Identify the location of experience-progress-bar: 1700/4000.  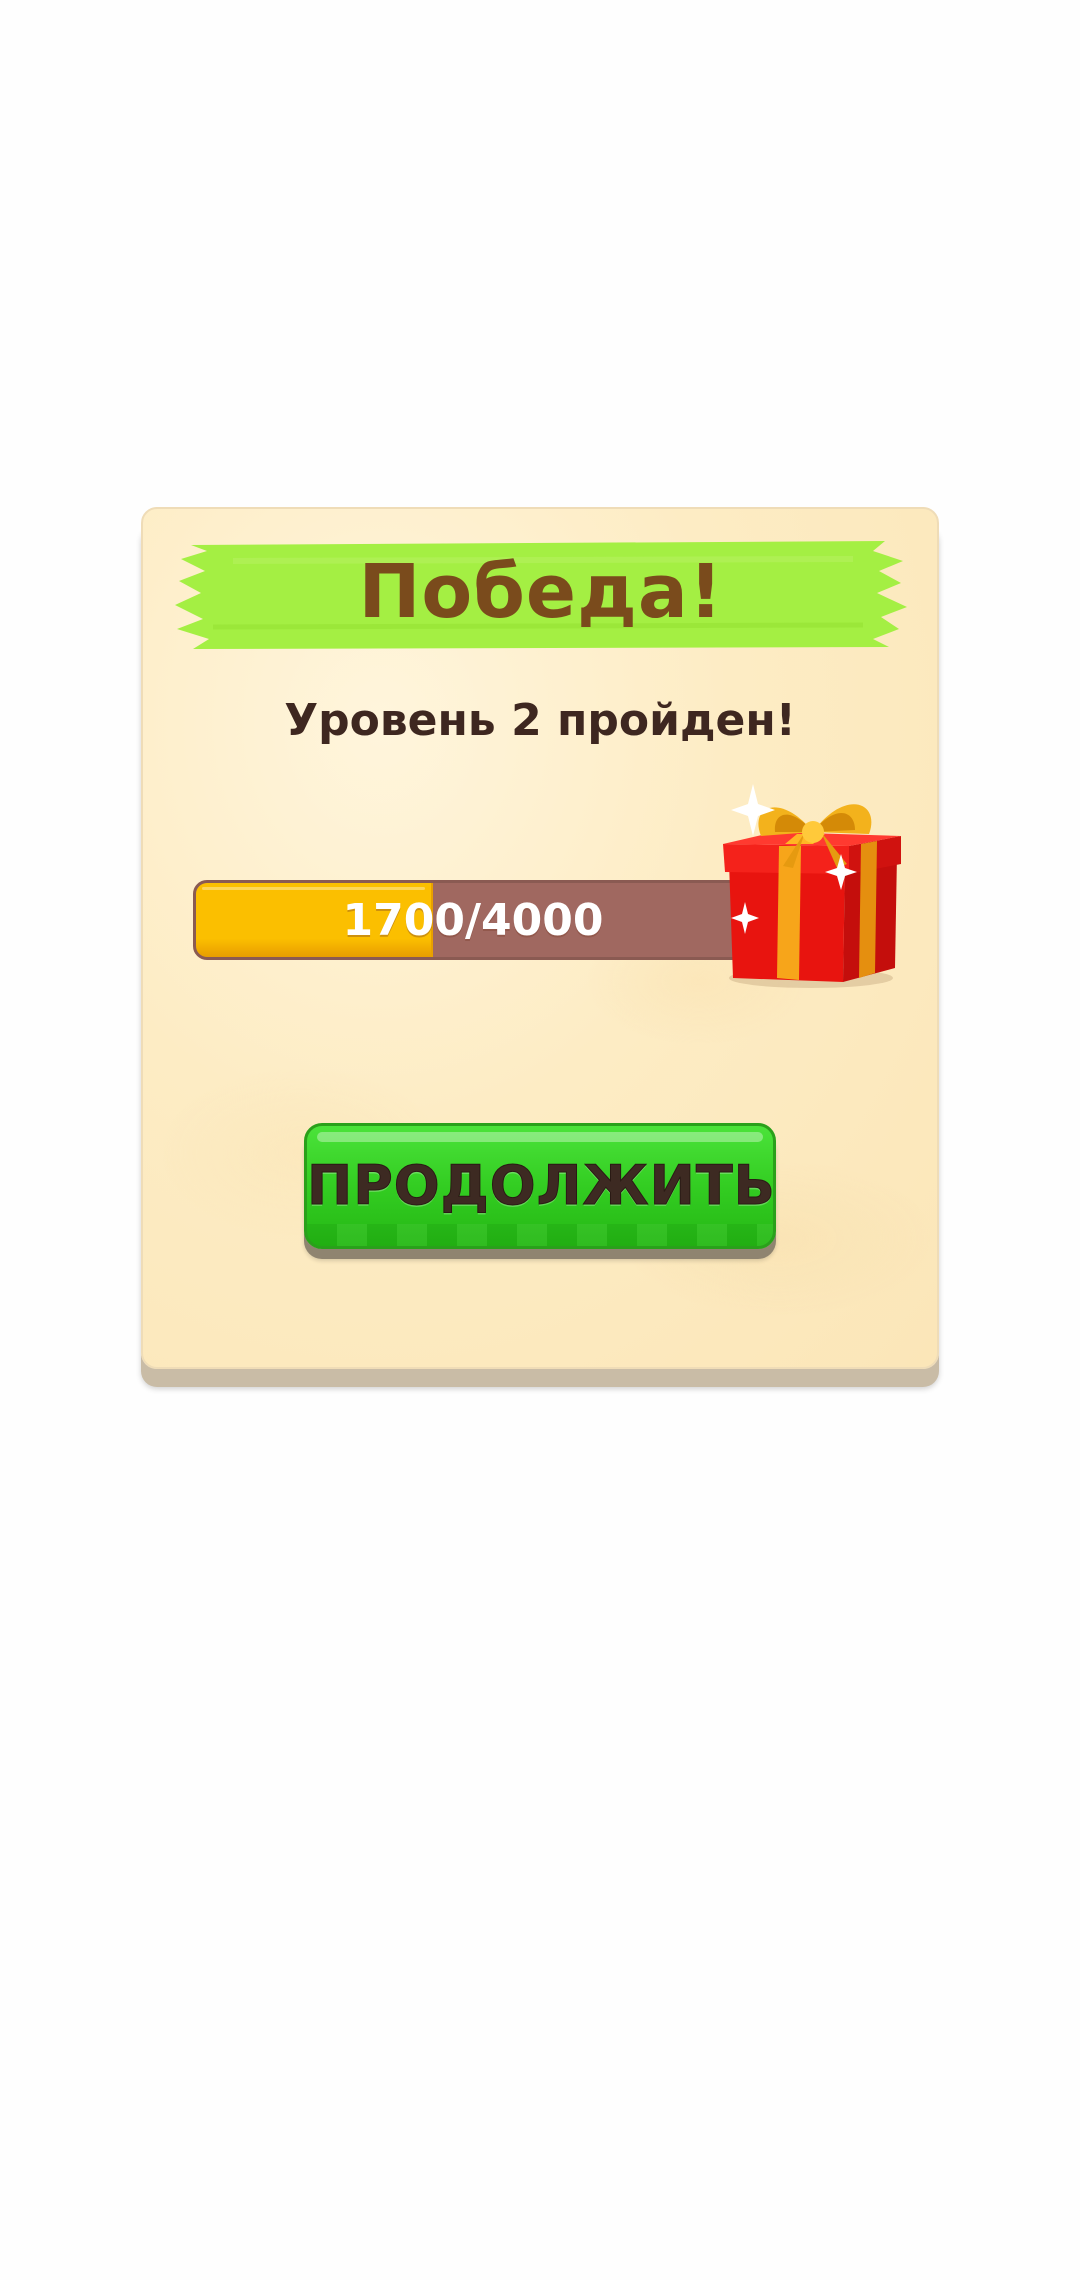
(473, 920).